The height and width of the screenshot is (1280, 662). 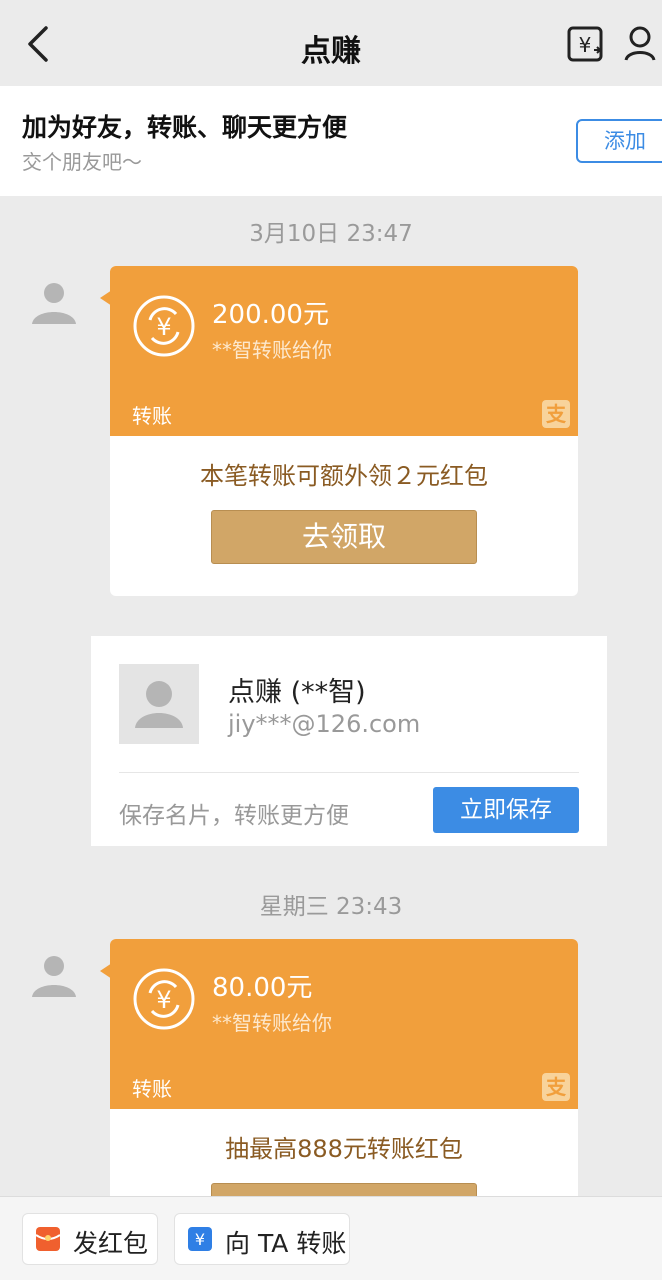 I want to click on send-red-packet-button: 发红包, so click(x=90, y=1239).